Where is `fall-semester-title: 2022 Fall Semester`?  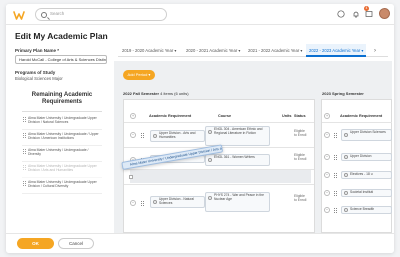
fall-semester-title: 2022 Fall Semester is located at coordinates (141, 93).